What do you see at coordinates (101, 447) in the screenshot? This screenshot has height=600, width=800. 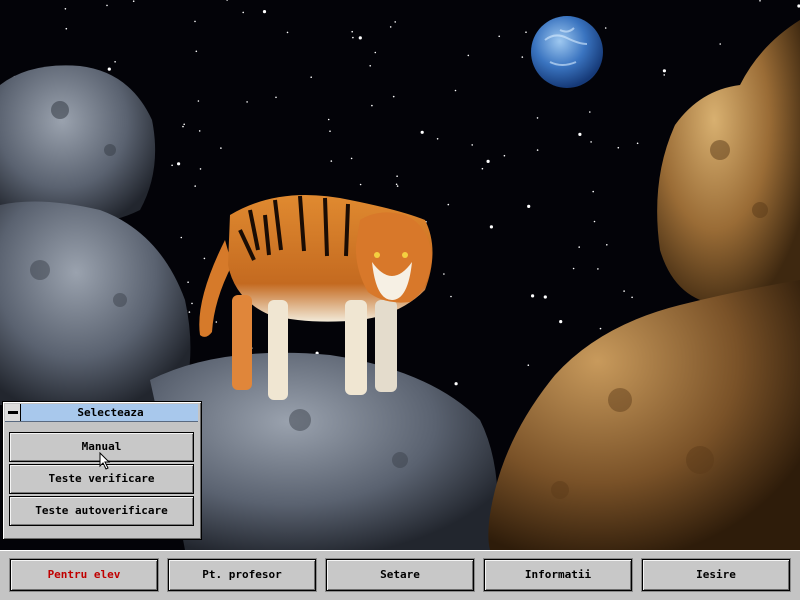 I see `manual-button: Manual` at bounding box center [101, 447].